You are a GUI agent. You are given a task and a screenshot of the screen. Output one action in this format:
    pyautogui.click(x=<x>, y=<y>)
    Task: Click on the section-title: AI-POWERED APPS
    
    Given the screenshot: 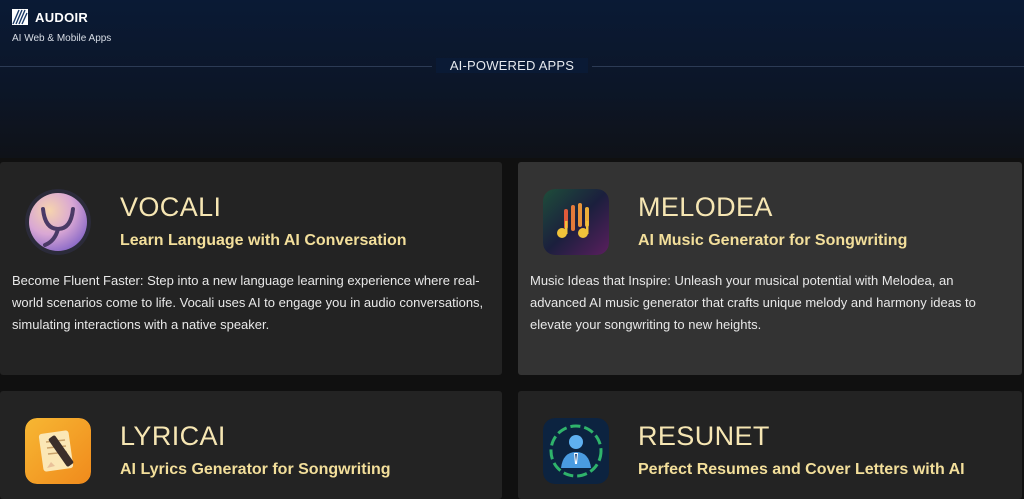 What is the action you would take?
    pyautogui.click(x=512, y=65)
    